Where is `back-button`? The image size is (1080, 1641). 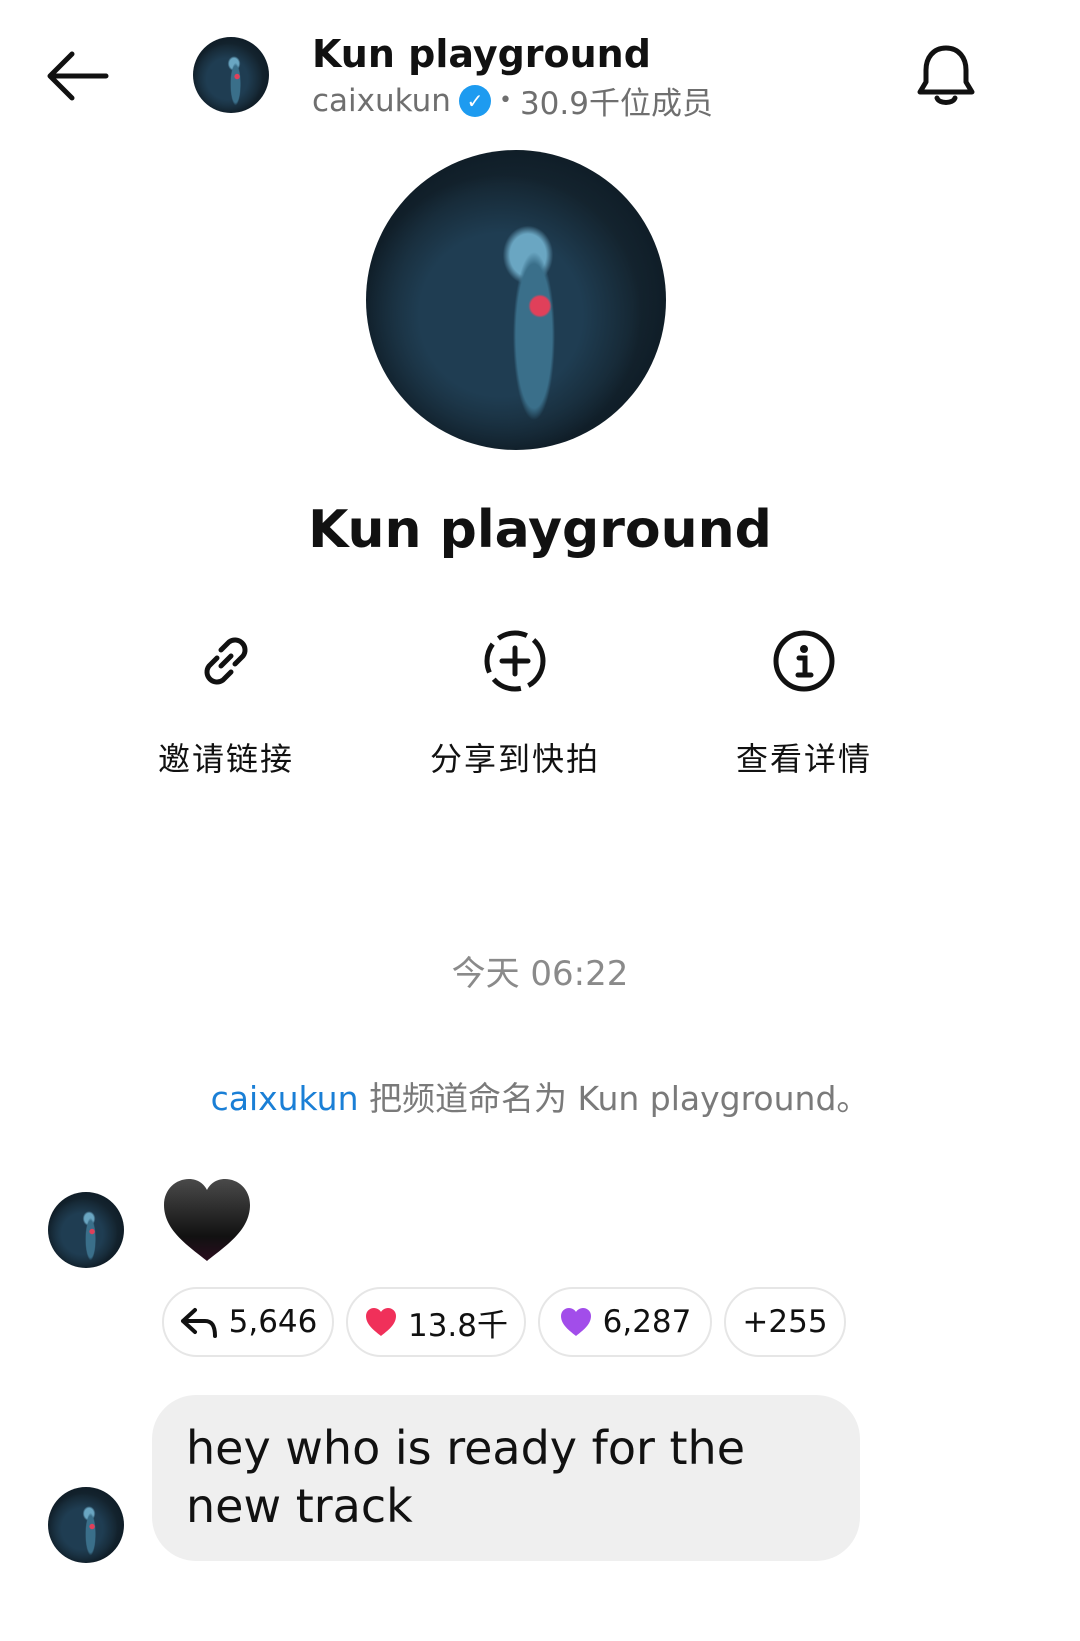 back-button is located at coordinates (76, 76).